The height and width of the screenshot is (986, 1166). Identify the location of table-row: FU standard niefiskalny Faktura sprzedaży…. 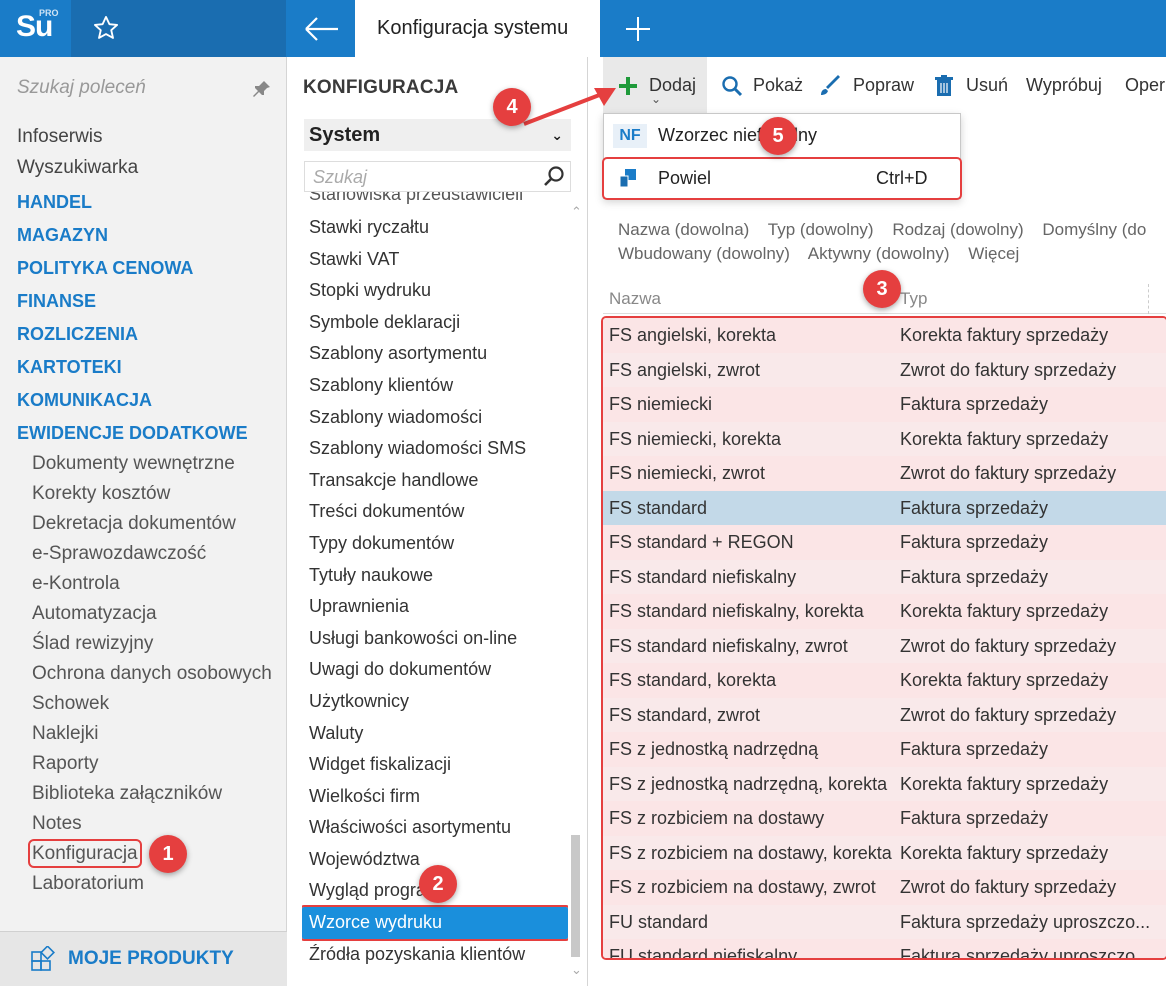
(884, 948).